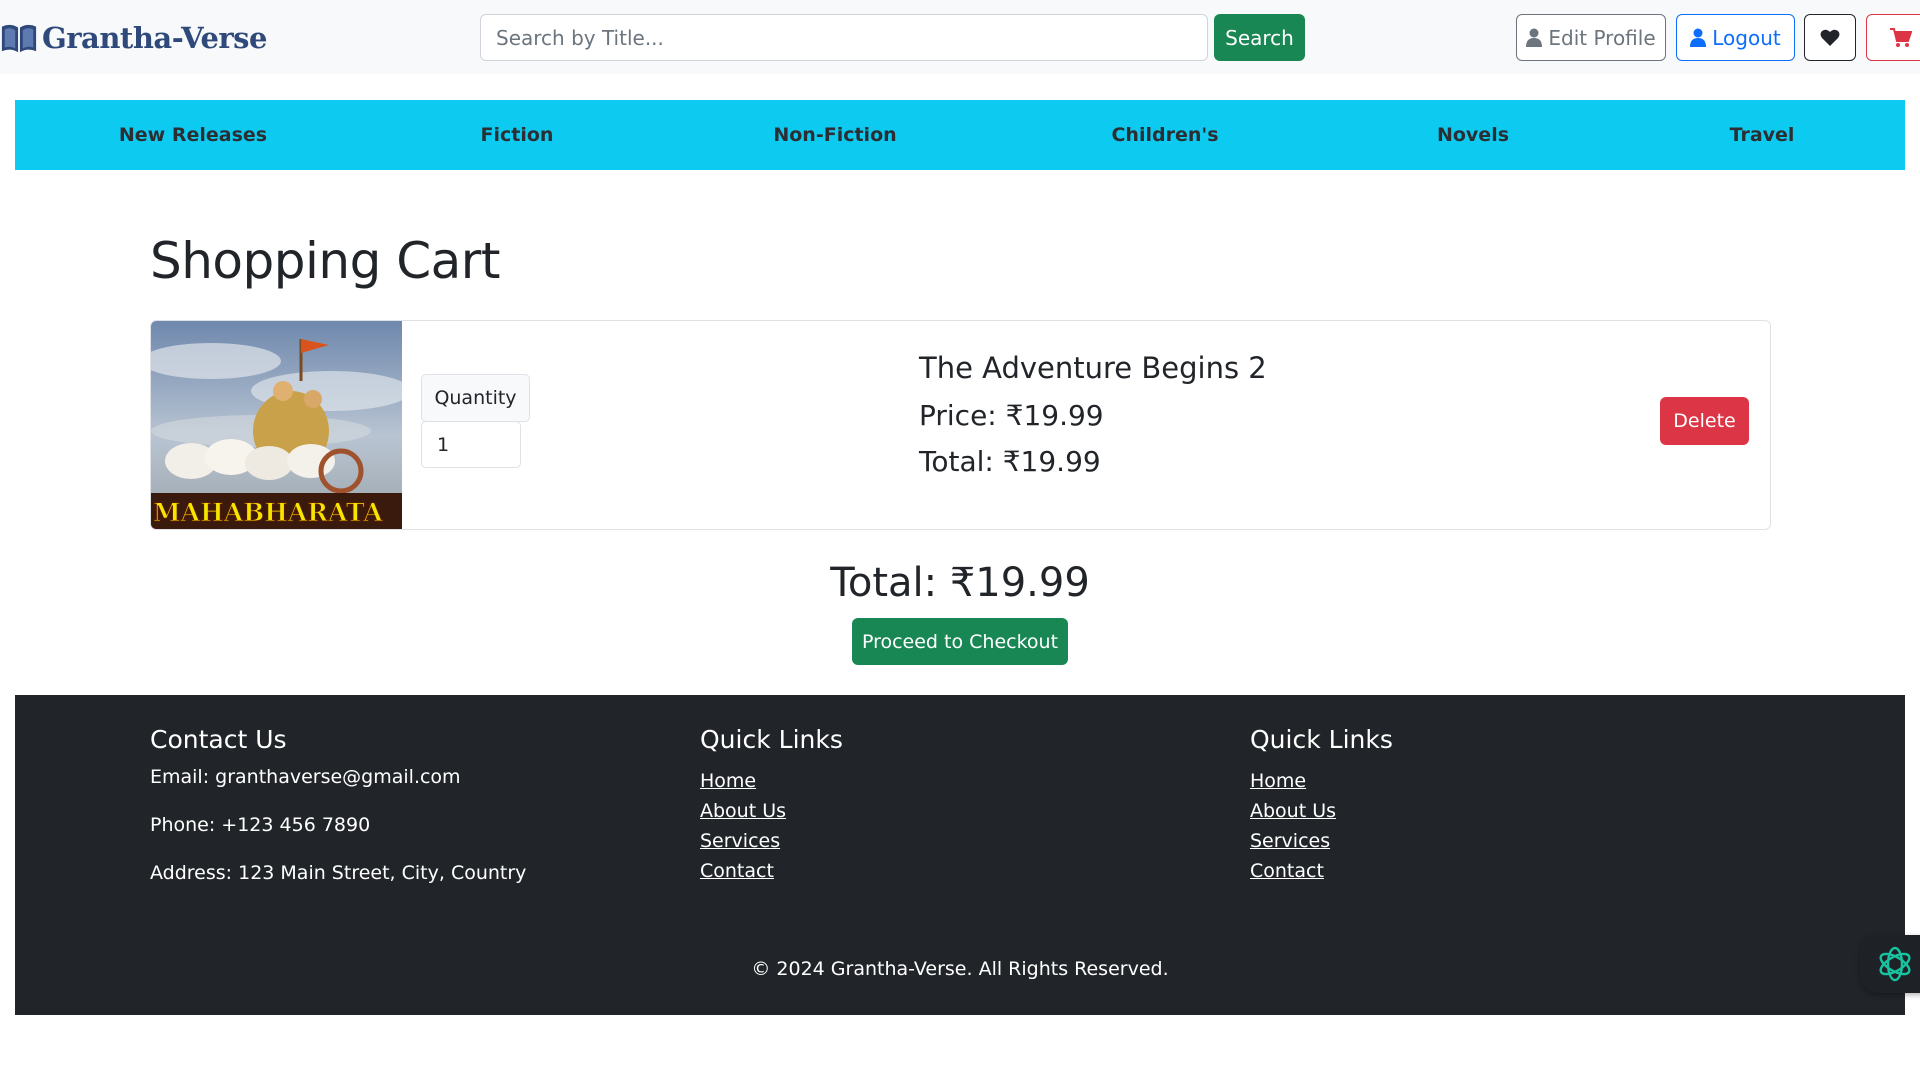 The image size is (1920, 1080). I want to click on top-header: Grantha-Verse Search Edit Profile Logout, so click(960, 37).